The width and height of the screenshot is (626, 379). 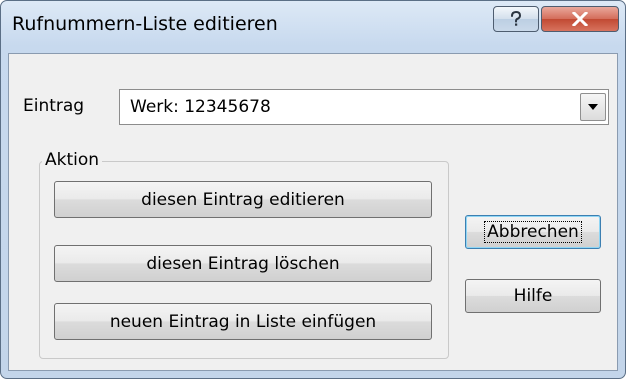 I want to click on add-entry-button: neuen Eintrag in Liste einfügen, so click(x=243, y=321).